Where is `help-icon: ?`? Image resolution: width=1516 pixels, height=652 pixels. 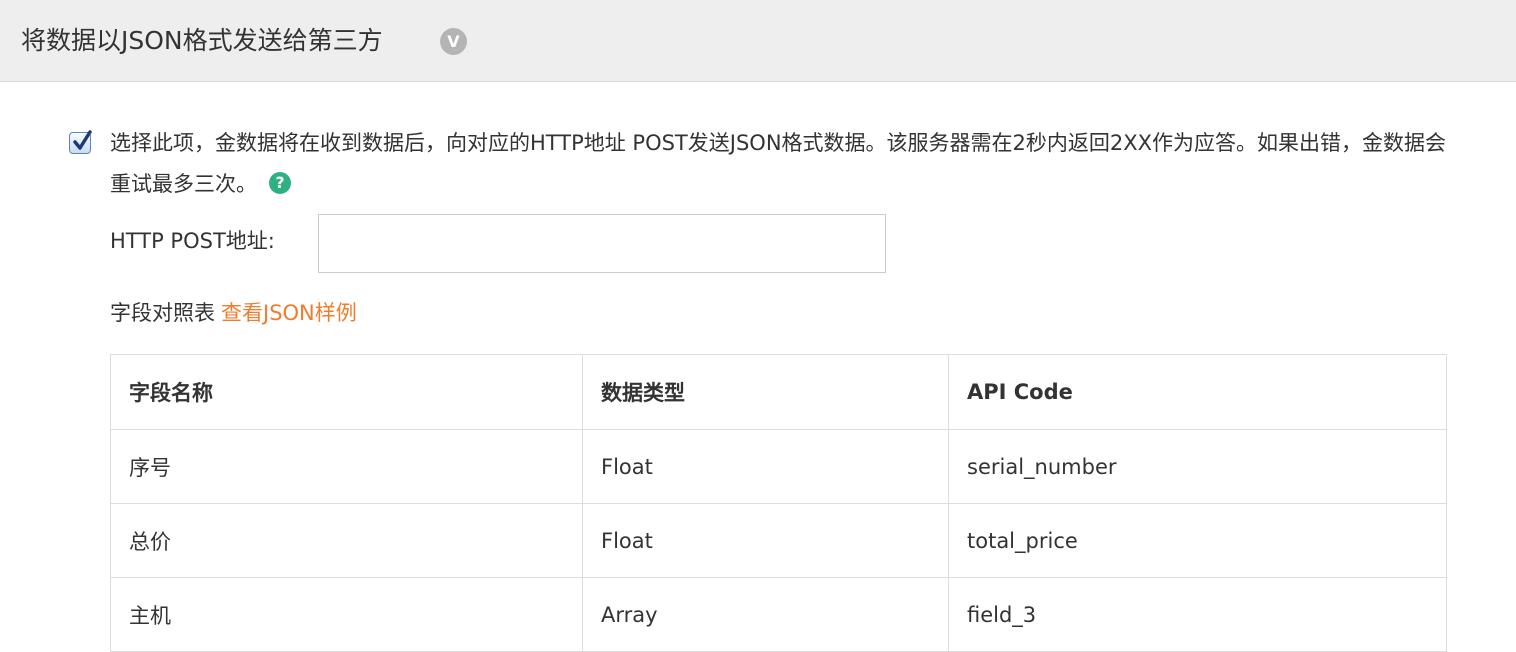 help-icon: ? is located at coordinates (280, 182).